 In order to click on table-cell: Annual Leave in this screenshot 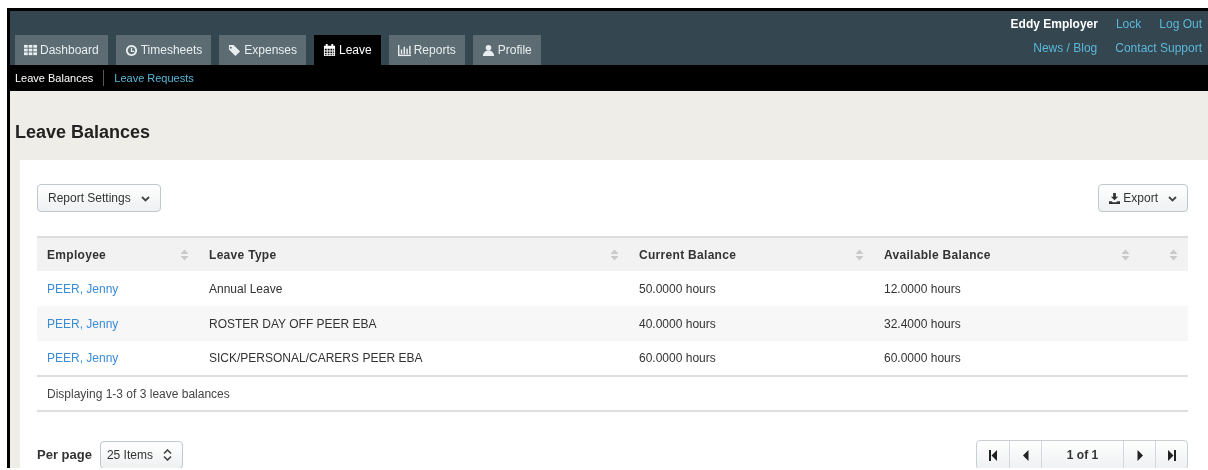, I will do `click(246, 288)`.